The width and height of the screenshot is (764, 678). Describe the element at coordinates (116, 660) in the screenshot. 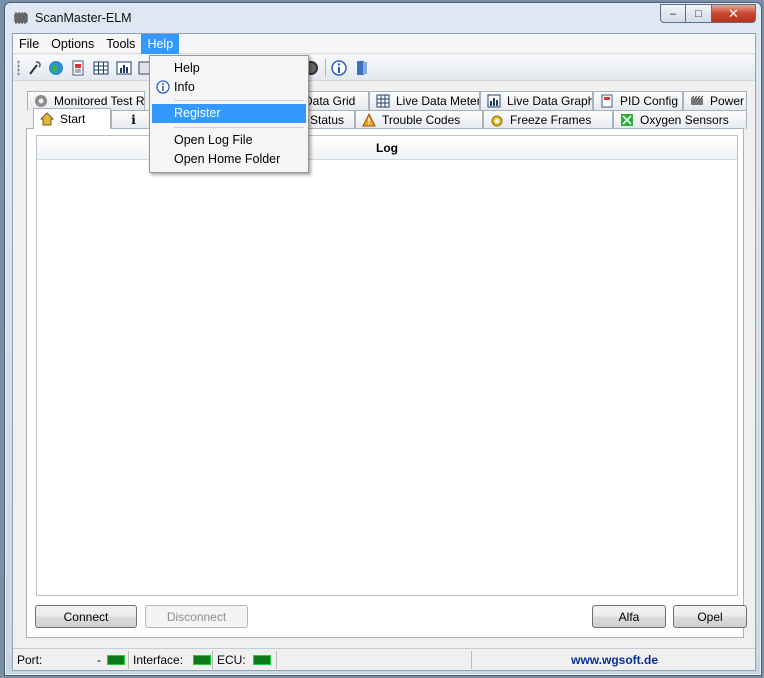

I see `port-led` at that location.